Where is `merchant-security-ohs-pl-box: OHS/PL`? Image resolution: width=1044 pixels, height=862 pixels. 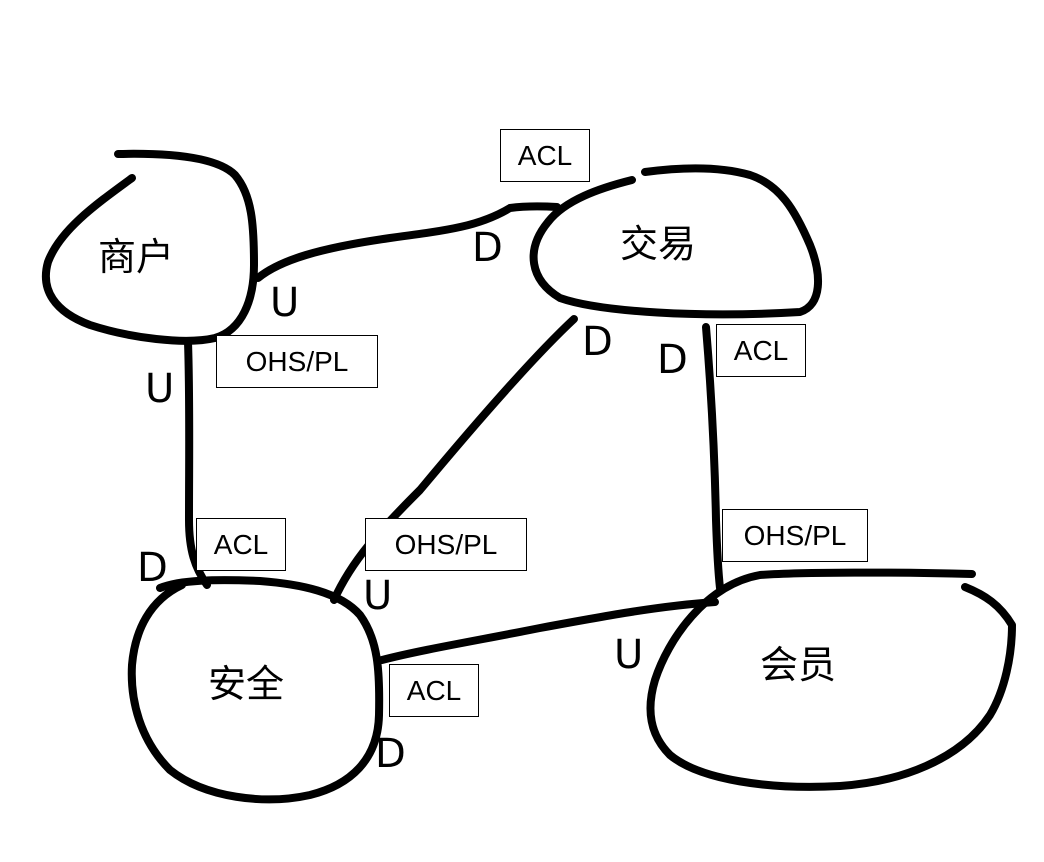 merchant-security-ohs-pl-box: OHS/PL is located at coordinates (297, 361).